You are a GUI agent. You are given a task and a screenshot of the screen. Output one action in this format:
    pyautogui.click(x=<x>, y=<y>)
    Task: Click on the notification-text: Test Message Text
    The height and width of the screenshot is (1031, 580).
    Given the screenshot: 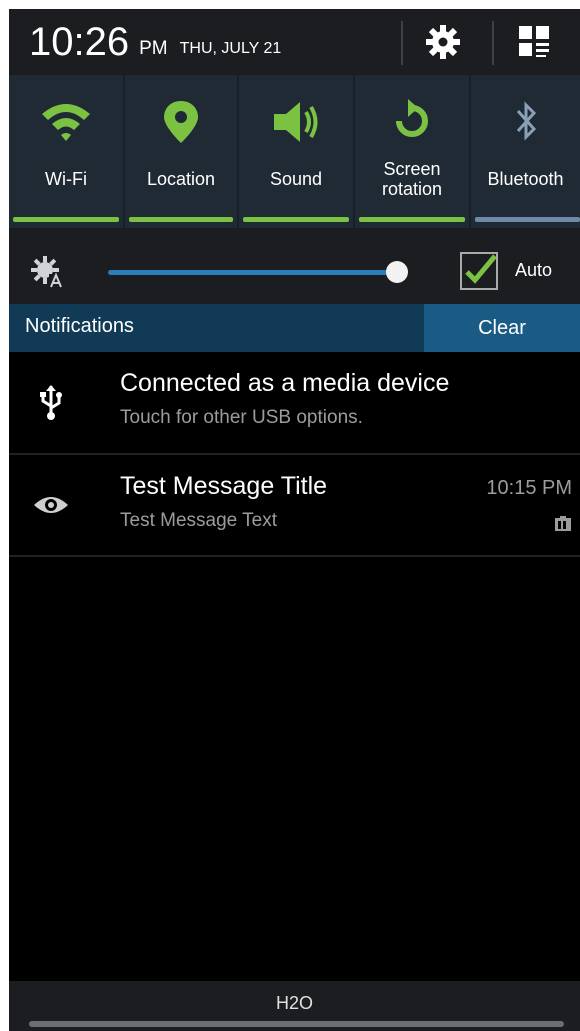 What is the action you would take?
    pyautogui.click(x=199, y=520)
    